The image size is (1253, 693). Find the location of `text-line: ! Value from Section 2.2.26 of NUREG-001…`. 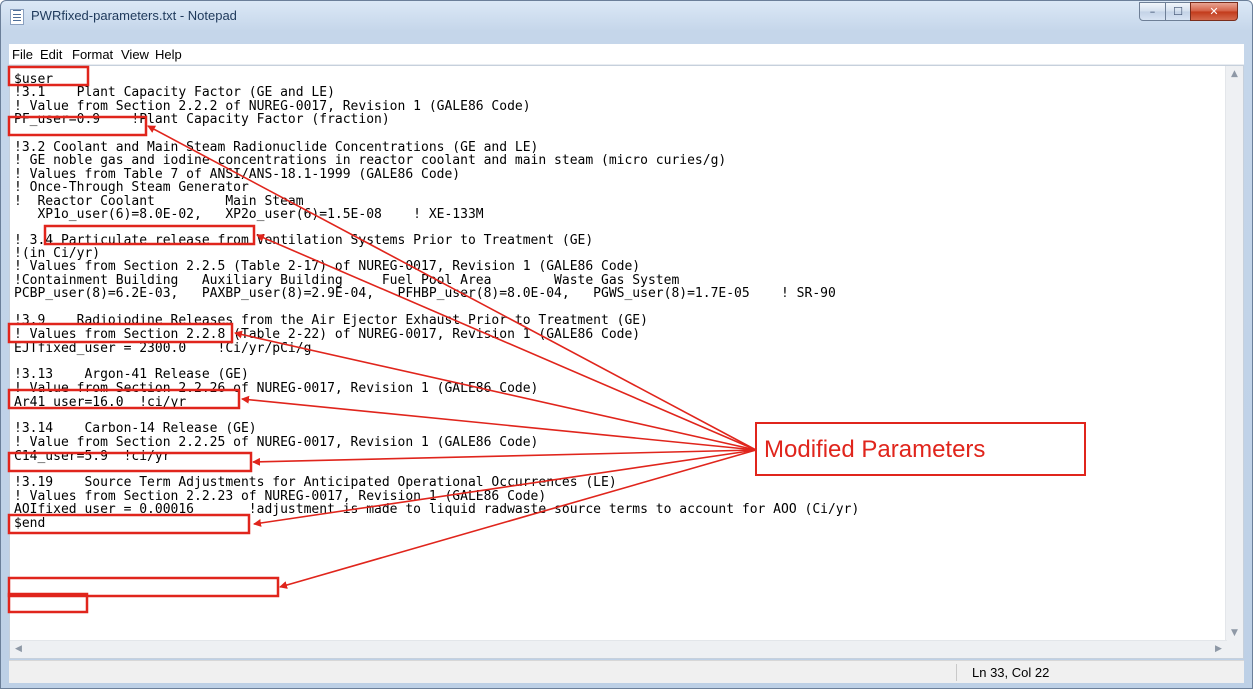

text-line: ! Value from Section 2.2.26 of NUREG-001… is located at coordinates (276, 388).